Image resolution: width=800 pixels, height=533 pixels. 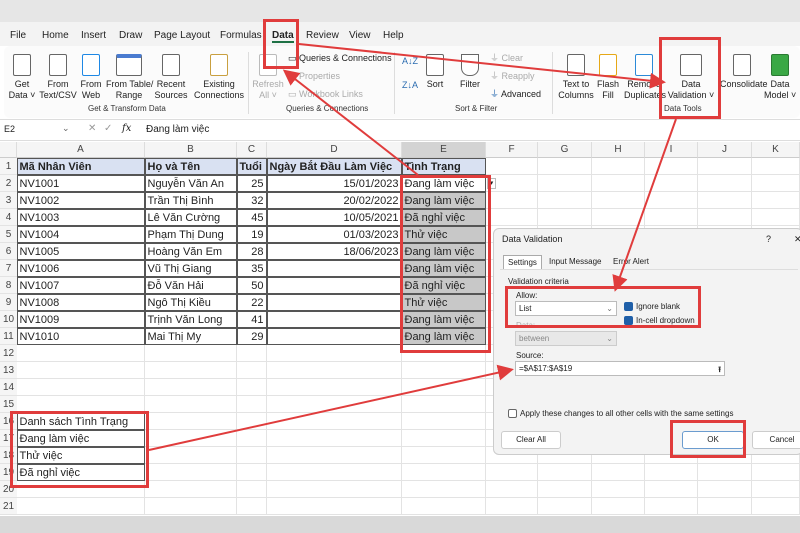 What do you see at coordinates (350, 122) in the screenshot?
I see `arrow-column-to-data-tab` at bounding box center [350, 122].